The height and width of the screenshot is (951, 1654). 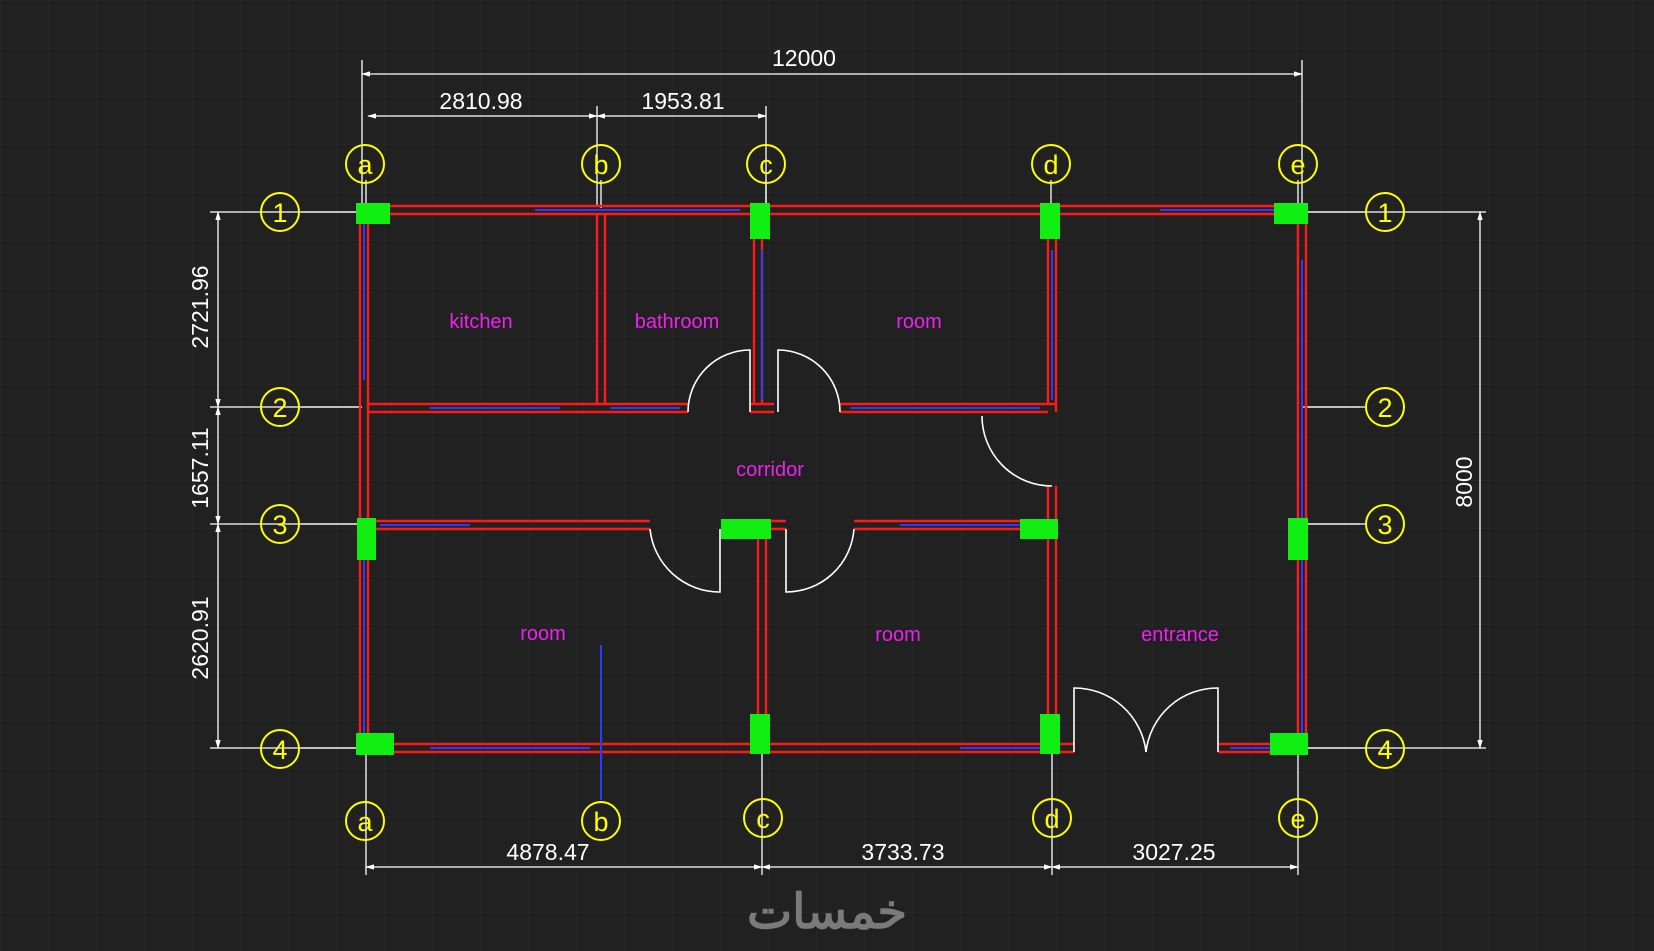 What do you see at coordinates (682, 101) in the screenshot?
I see `dim-top-b-c: 1953.81` at bounding box center [682, 101].